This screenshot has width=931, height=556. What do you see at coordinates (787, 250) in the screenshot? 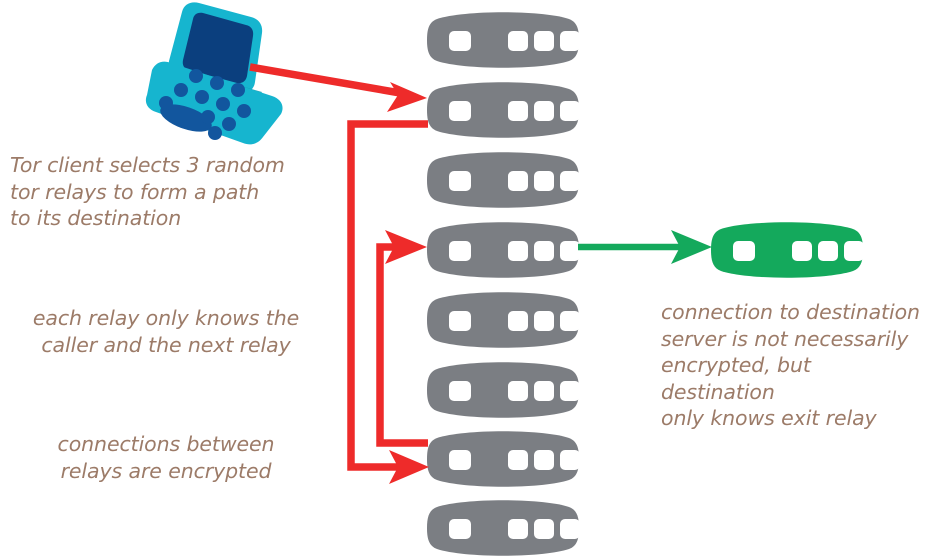
I see `destination-server` at bounding box center [787, 250].